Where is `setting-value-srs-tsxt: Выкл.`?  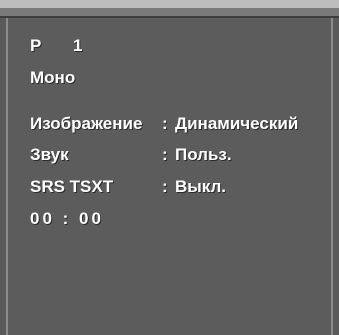 setting-value-srs-tsxt: Выкл. is located at coordinates (201, 186).